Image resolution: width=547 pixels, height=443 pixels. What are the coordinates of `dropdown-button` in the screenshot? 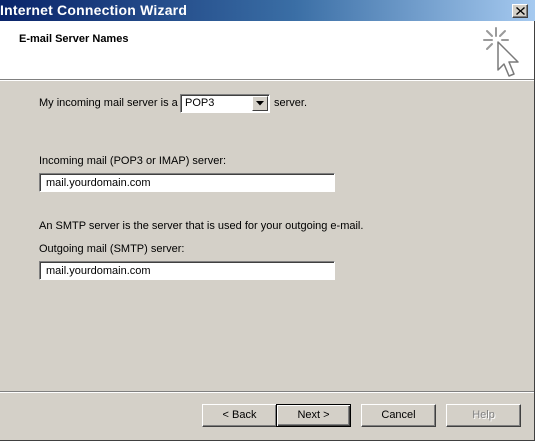 It's located at (260, 103).